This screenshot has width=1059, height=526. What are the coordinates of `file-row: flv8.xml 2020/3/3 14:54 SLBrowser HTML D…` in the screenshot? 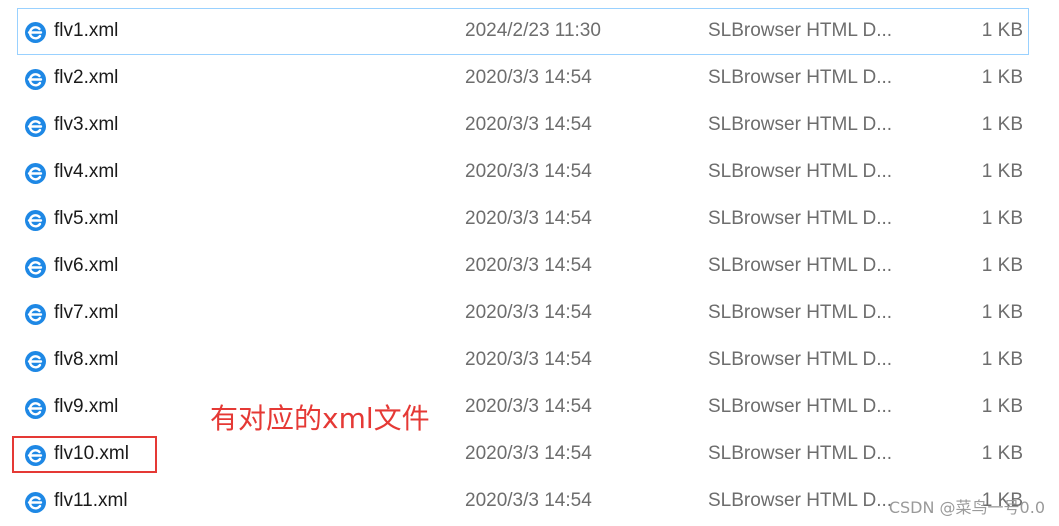 It's located at (523, 360).